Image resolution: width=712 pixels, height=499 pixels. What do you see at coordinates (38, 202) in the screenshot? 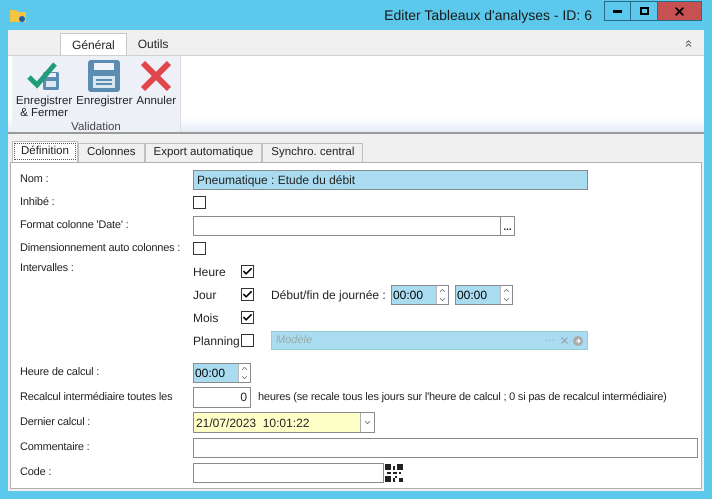
I see `field-label: Inhibé :` at bounding box center [38, 202].